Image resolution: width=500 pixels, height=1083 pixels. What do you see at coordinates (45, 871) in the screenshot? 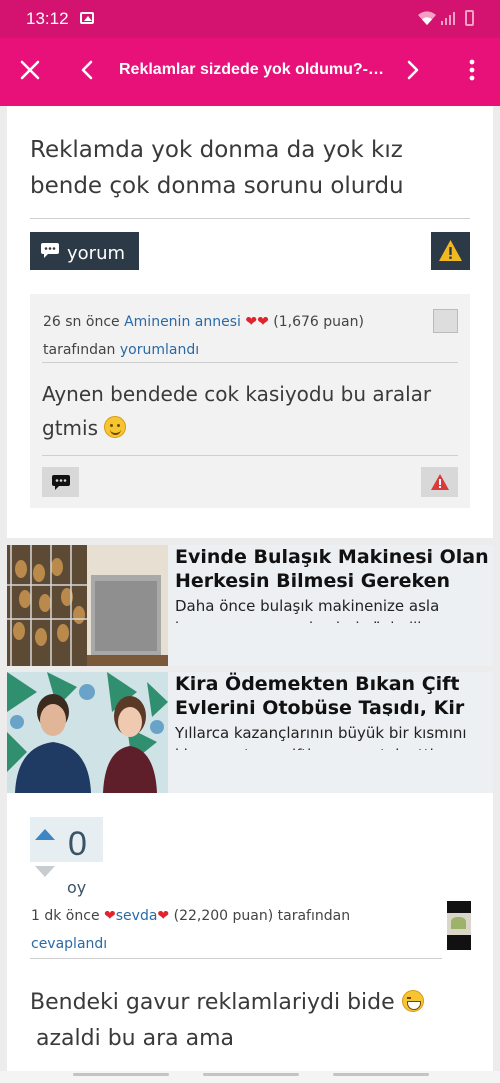
I see `downvote-arrow-icon` at bounding box center [45, 871].